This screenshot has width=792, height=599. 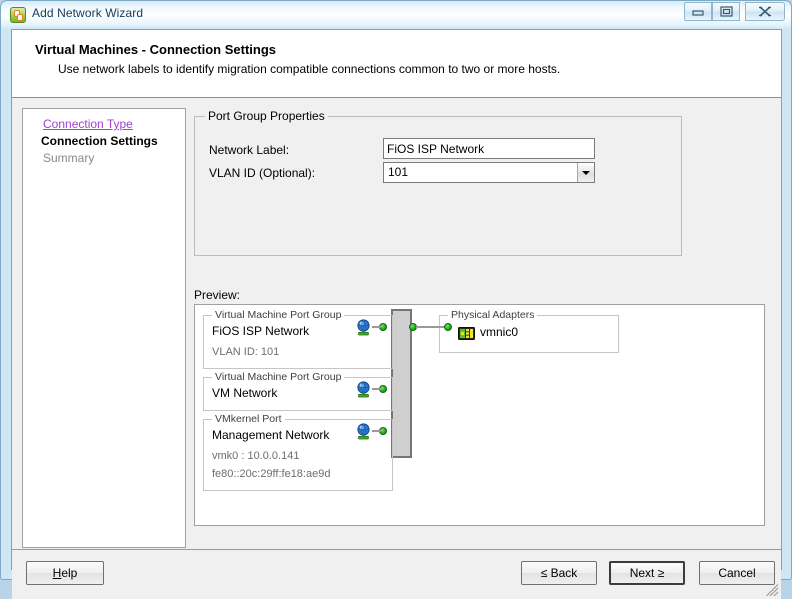 What do you see at coordinates (772, 590) in the screenshot?
I see `resize-grip` at bounding box center [772, 590].